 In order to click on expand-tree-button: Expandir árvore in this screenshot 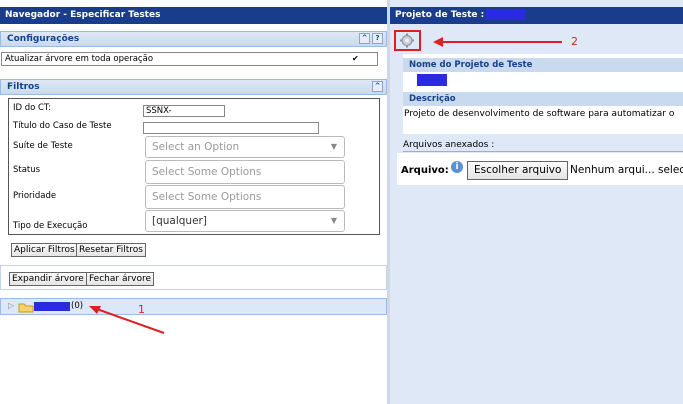, I will do `click(48, 279)`.